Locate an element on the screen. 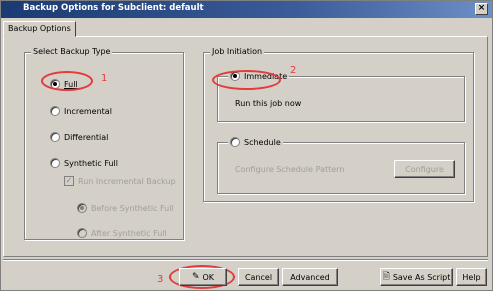 Image resolution: width=493 pixels, height=291 pixels. run-incremental-checkbox: ✓ Run Incremental Backup is located at coordinates (120, 181).